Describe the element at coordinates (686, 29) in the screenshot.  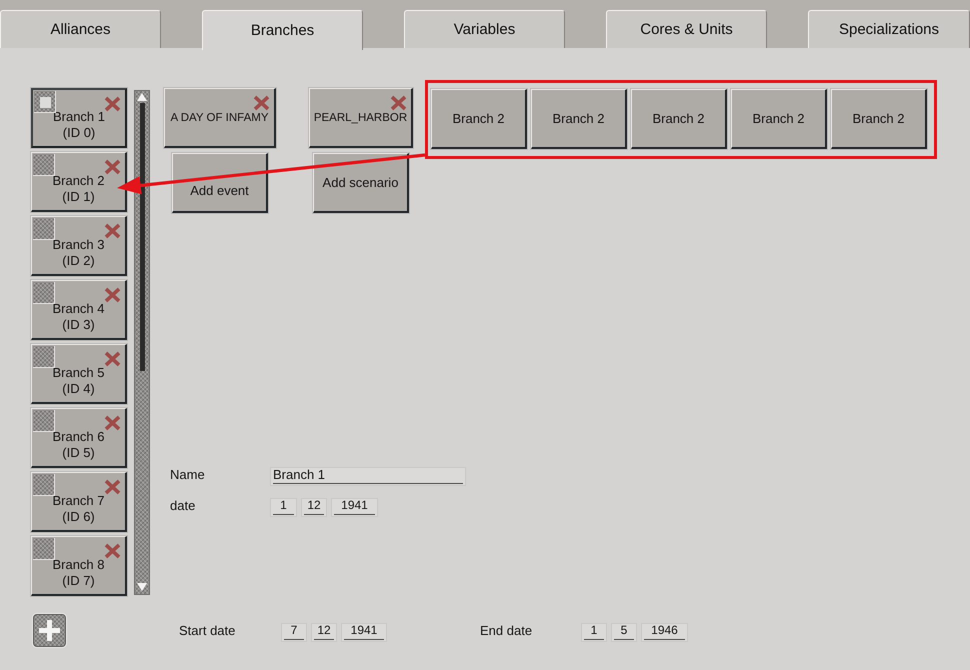
I see `tab: Cores & Units` at that location.